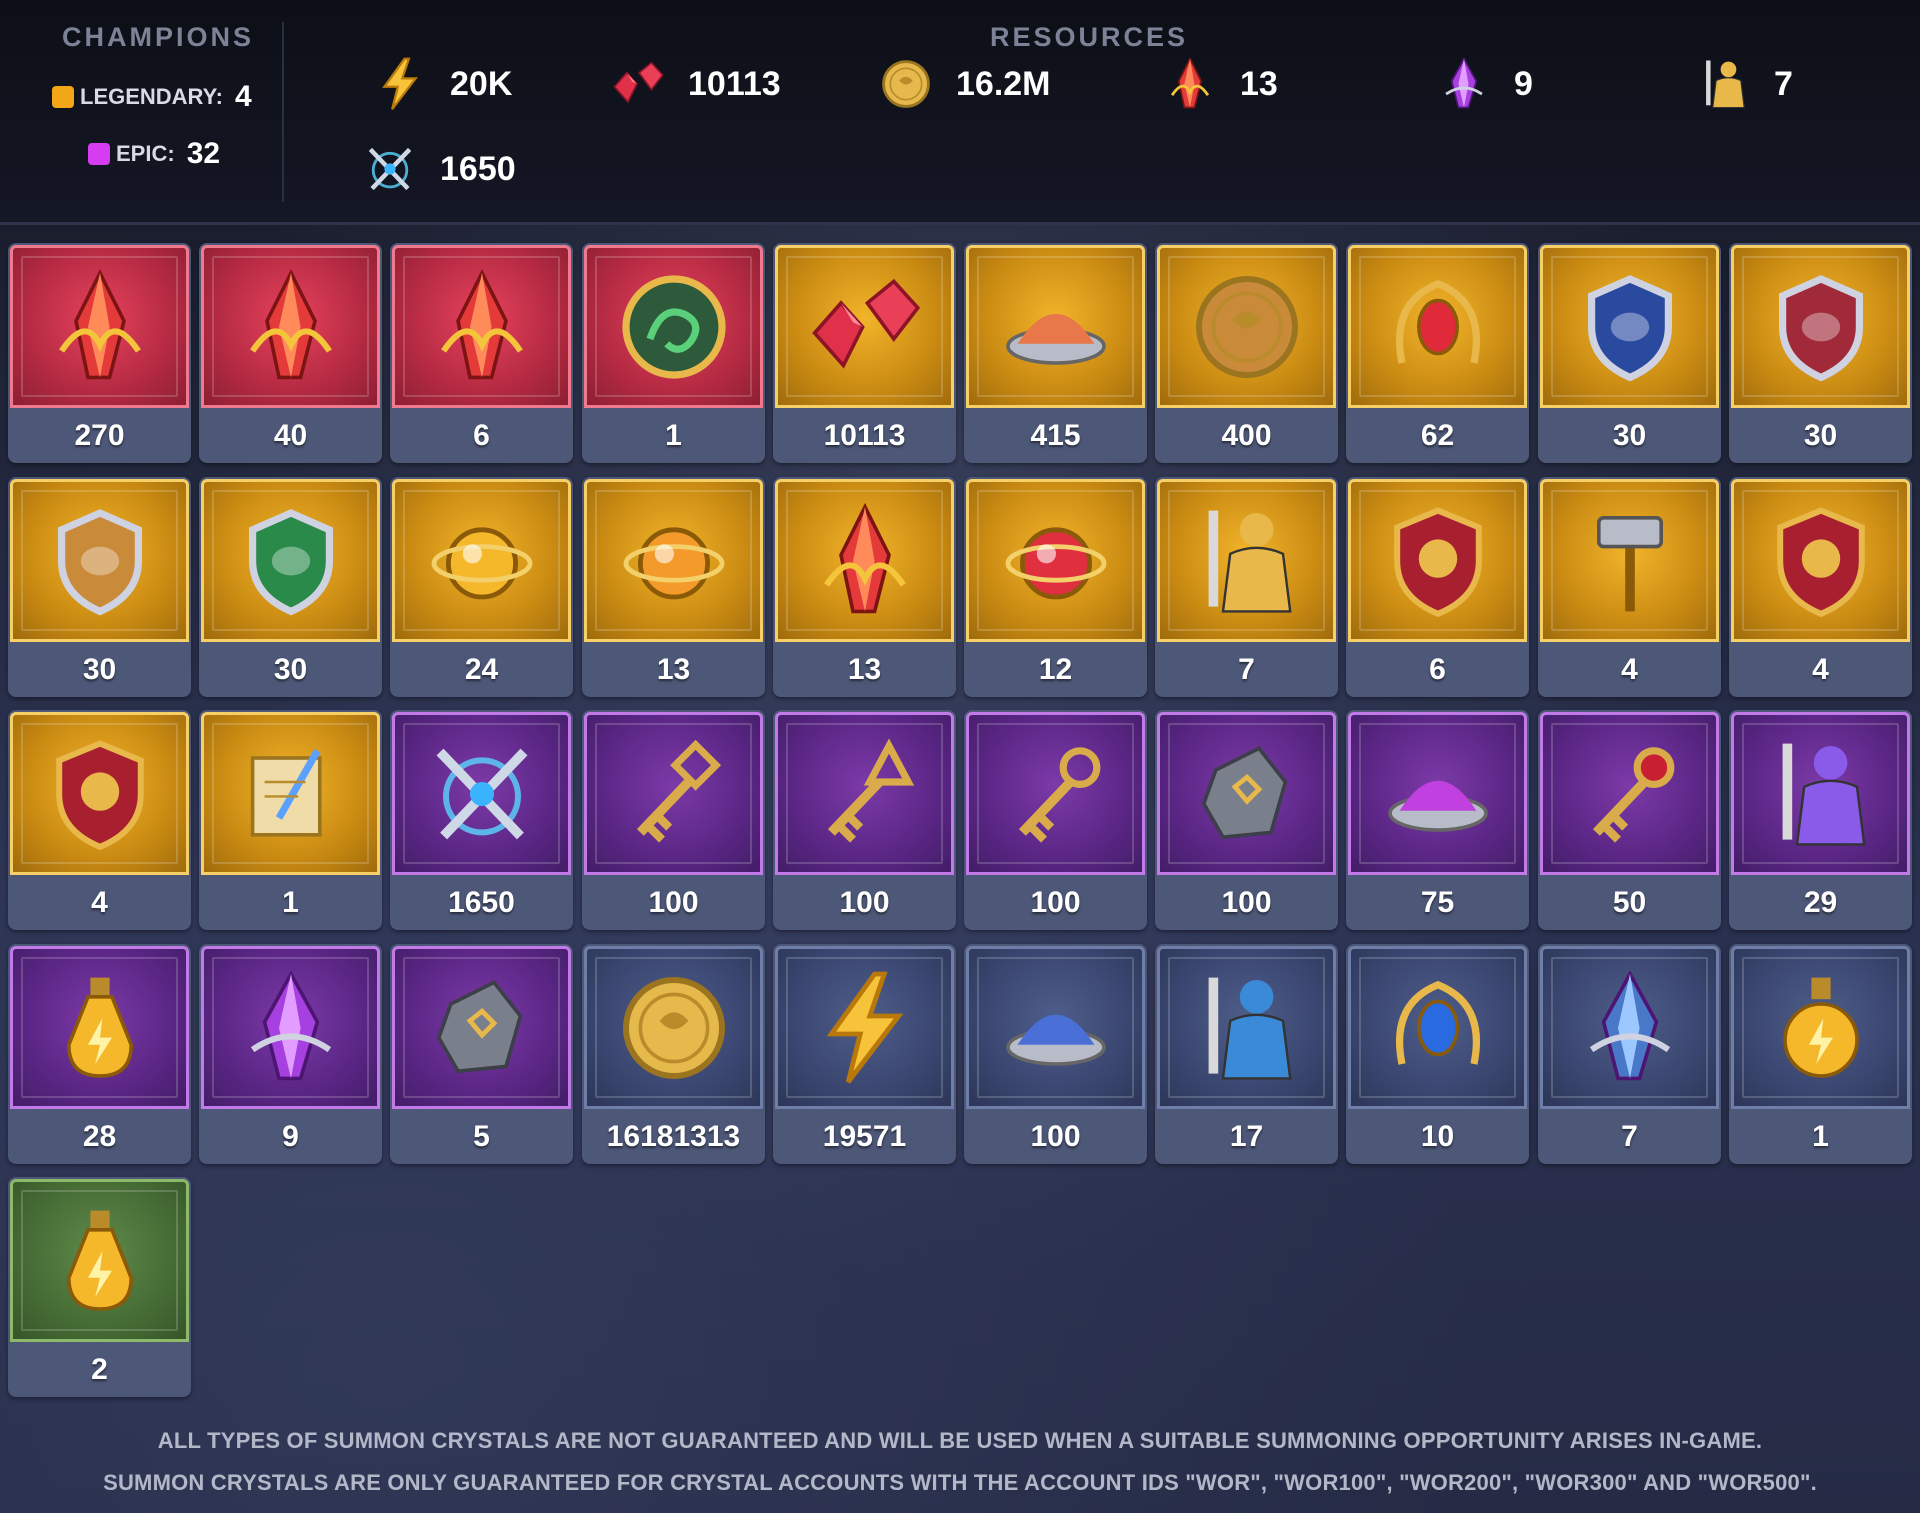  Describe the element at coordinates (1055, 902) in the screenshot. I see `item-count: 100` at that location.